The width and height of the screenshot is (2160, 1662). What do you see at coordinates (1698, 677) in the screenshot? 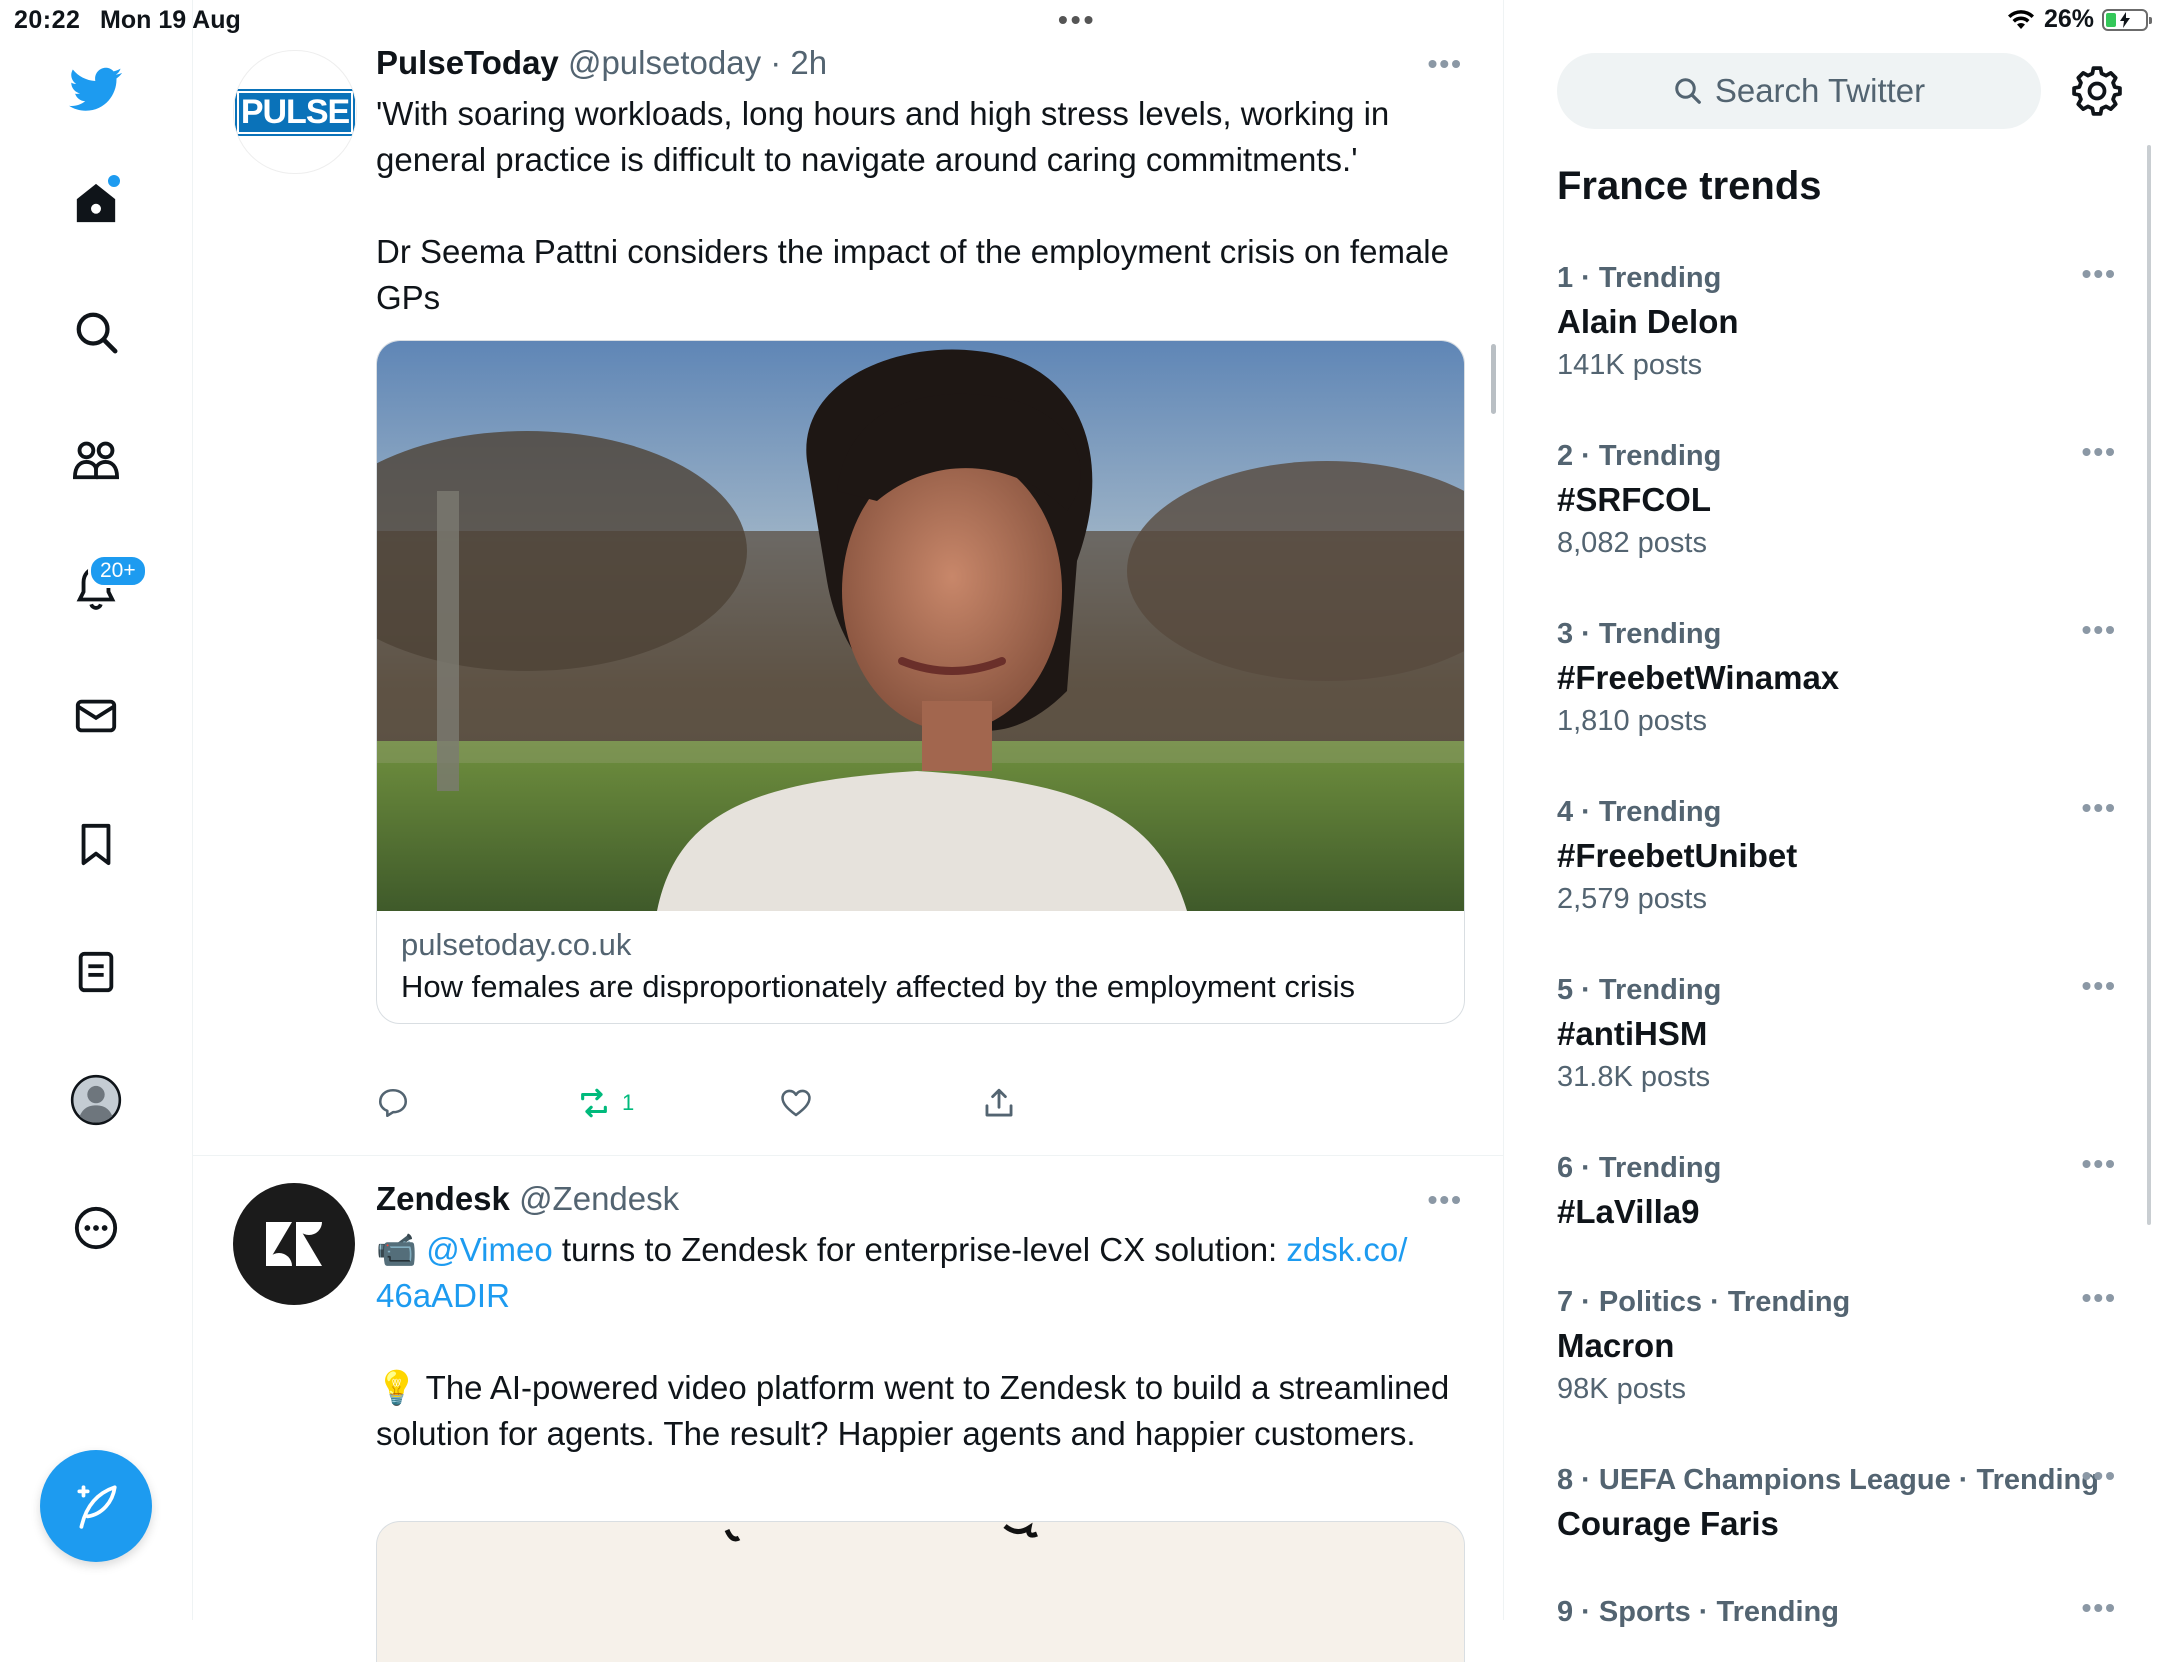
I see `trend-name: #FreebetWinamax` at bounding box center [1698, 677].